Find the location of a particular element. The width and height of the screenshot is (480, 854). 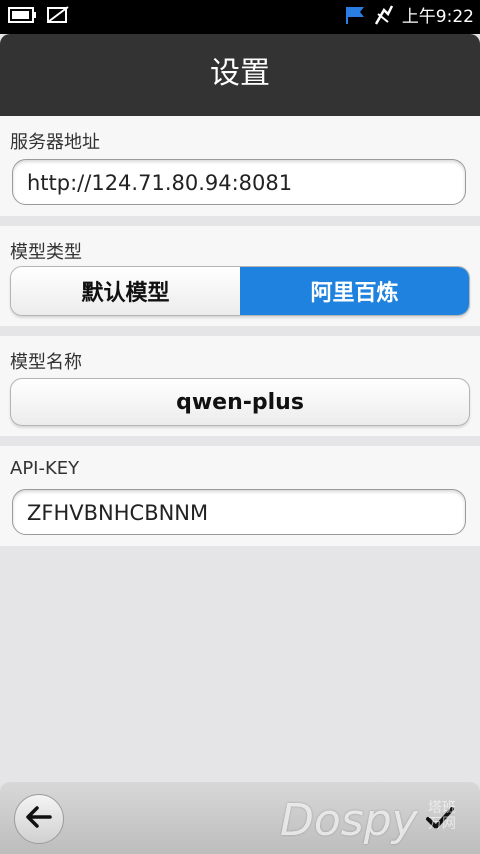

model-name-section: 模型名称 qwen-plus is located at coordinates (240, 386).